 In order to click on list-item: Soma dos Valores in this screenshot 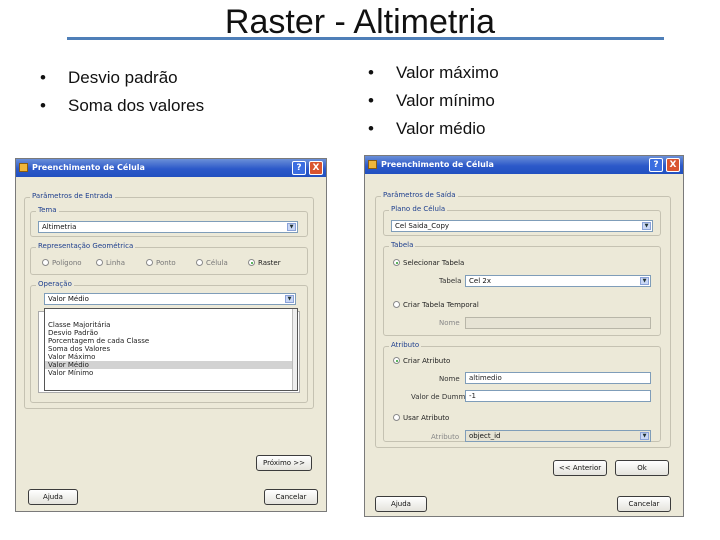, I will do `click(171, 349)`.